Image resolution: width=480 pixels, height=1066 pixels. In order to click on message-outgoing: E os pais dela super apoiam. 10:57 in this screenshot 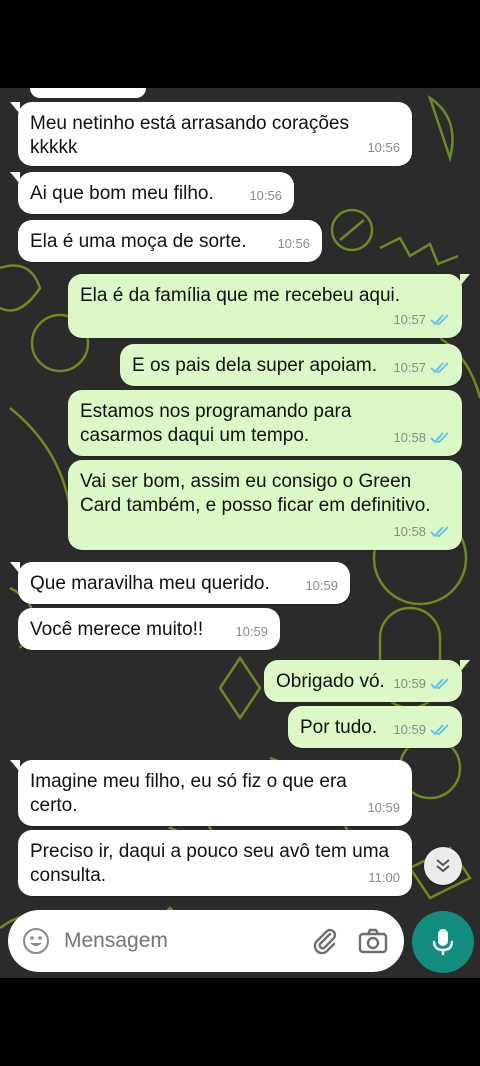, I will do `click(291, 365)`.